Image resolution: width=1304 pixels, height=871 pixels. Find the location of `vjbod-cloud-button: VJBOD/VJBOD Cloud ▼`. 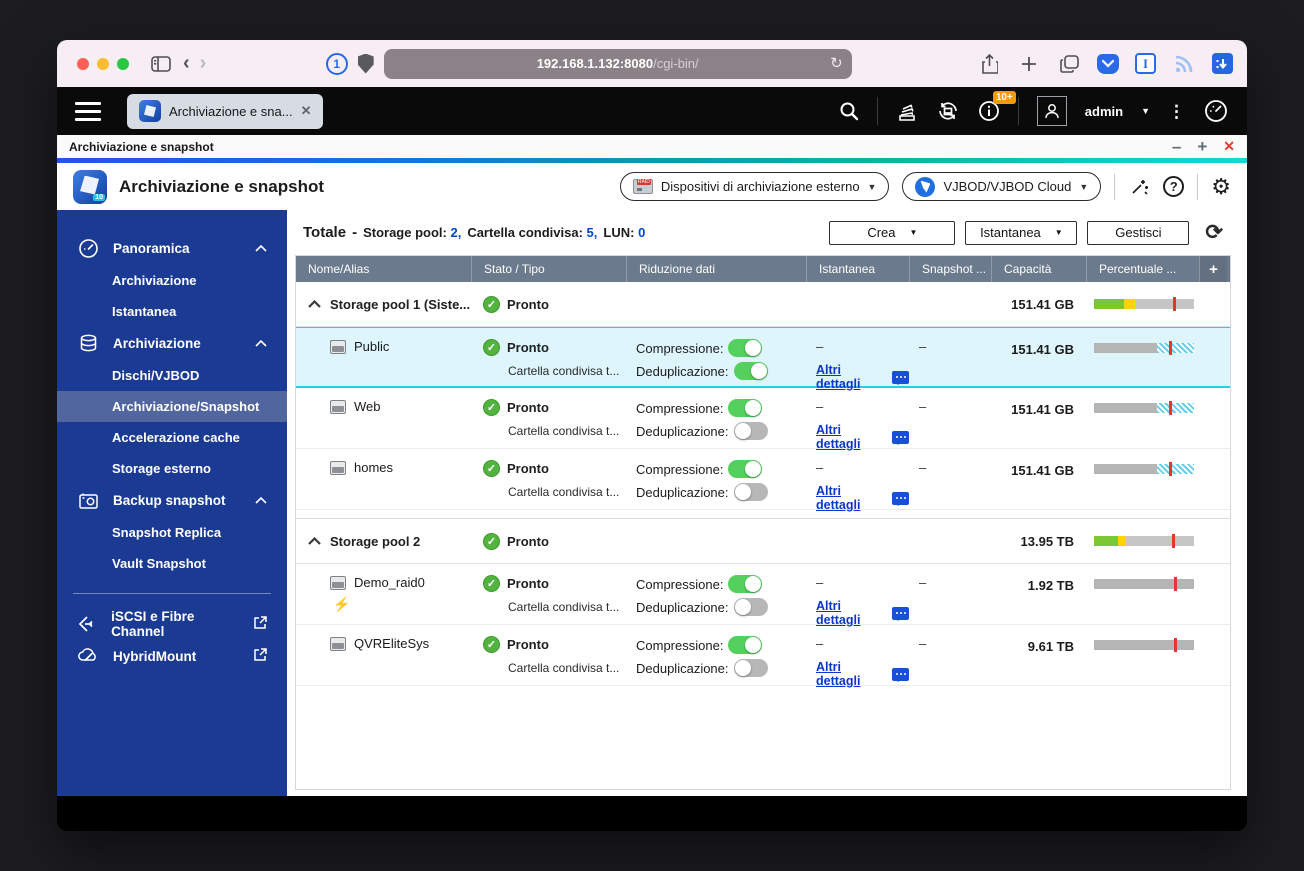

vjbod-cloud-button: VJBOD/VJBOD Cloud ▼ is located at coordinates (1002, 186).